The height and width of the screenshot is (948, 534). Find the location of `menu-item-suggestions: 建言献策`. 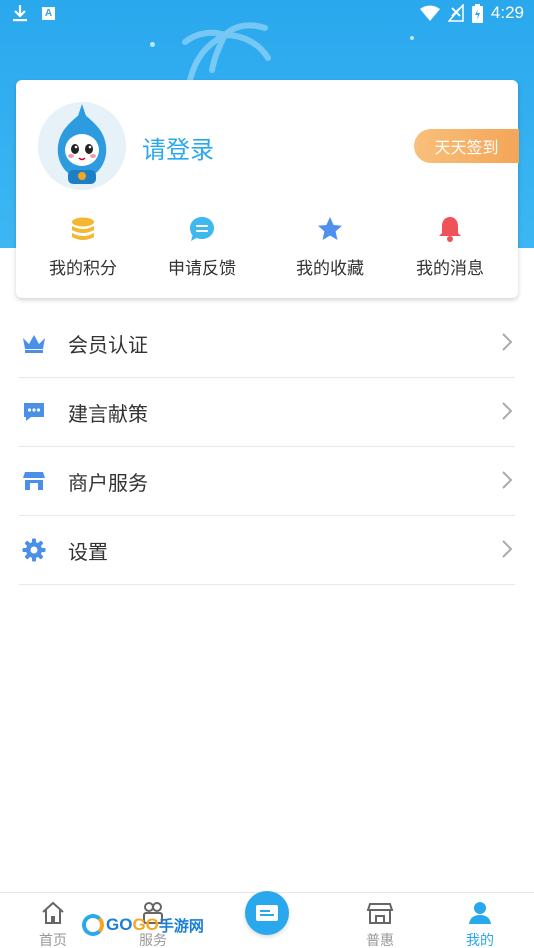

menu-item-suggestions: 建言献策 is located at coordinates (267, 412).